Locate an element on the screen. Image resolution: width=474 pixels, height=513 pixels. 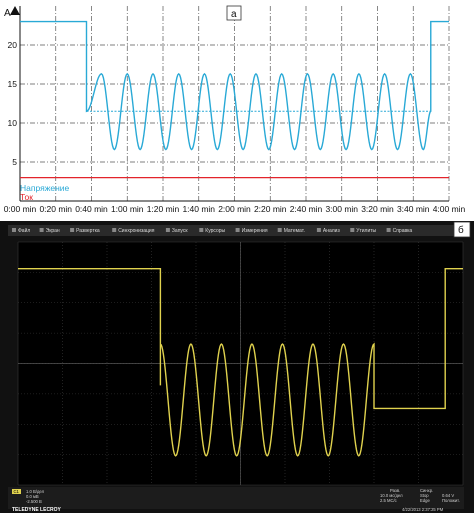
panel-label-a-text: а is located at coordinates (234, 14).